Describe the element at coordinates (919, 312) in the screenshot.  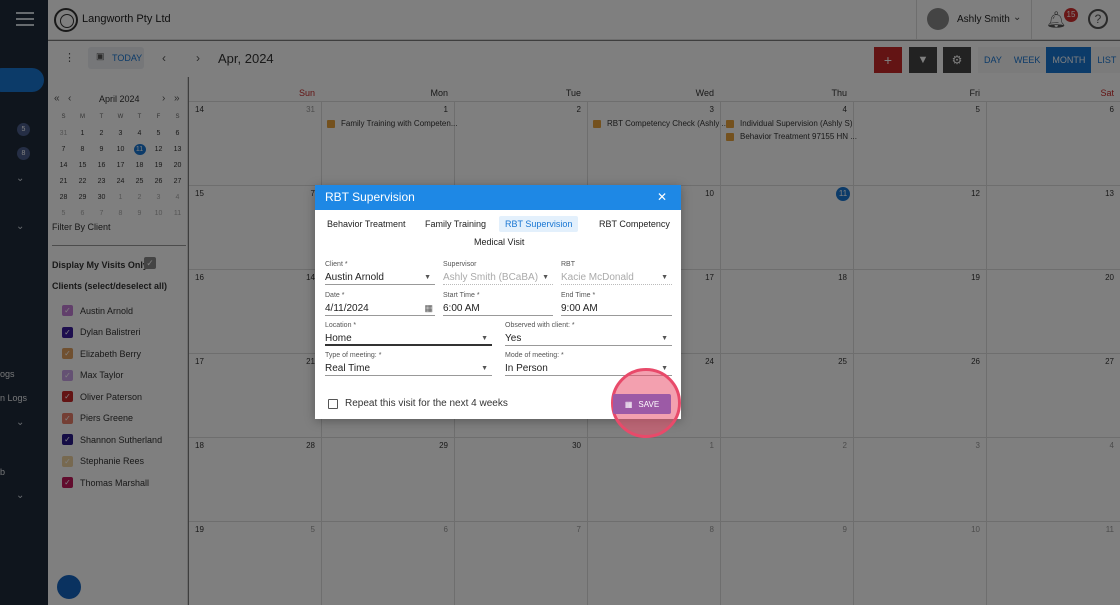
I see `calendar-day-cell: 19` at that location.